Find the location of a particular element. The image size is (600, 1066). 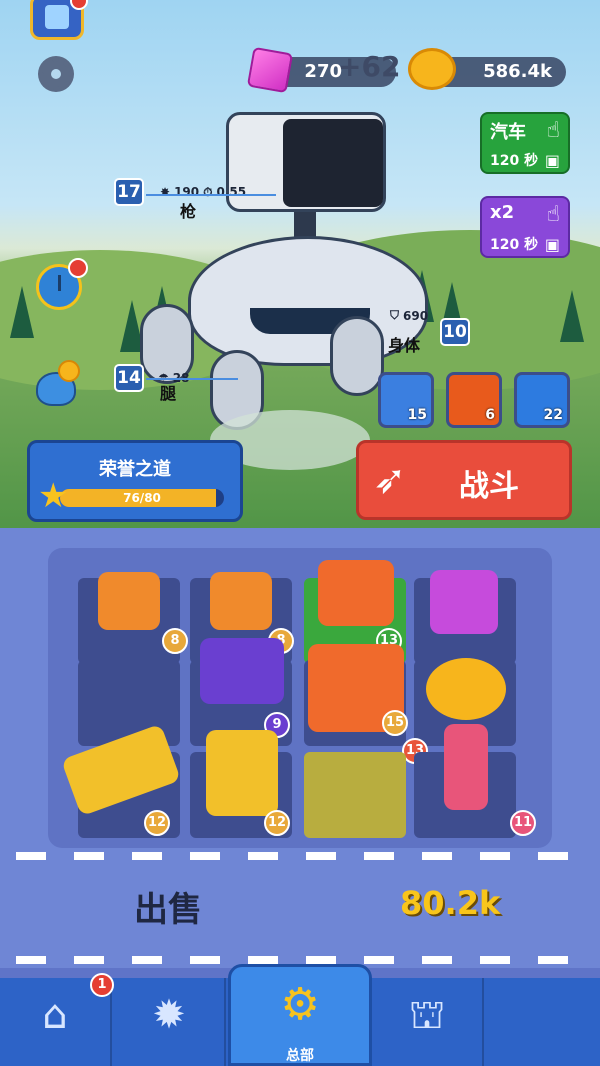

skill-count: 22 is located at coordinates (553, 415).